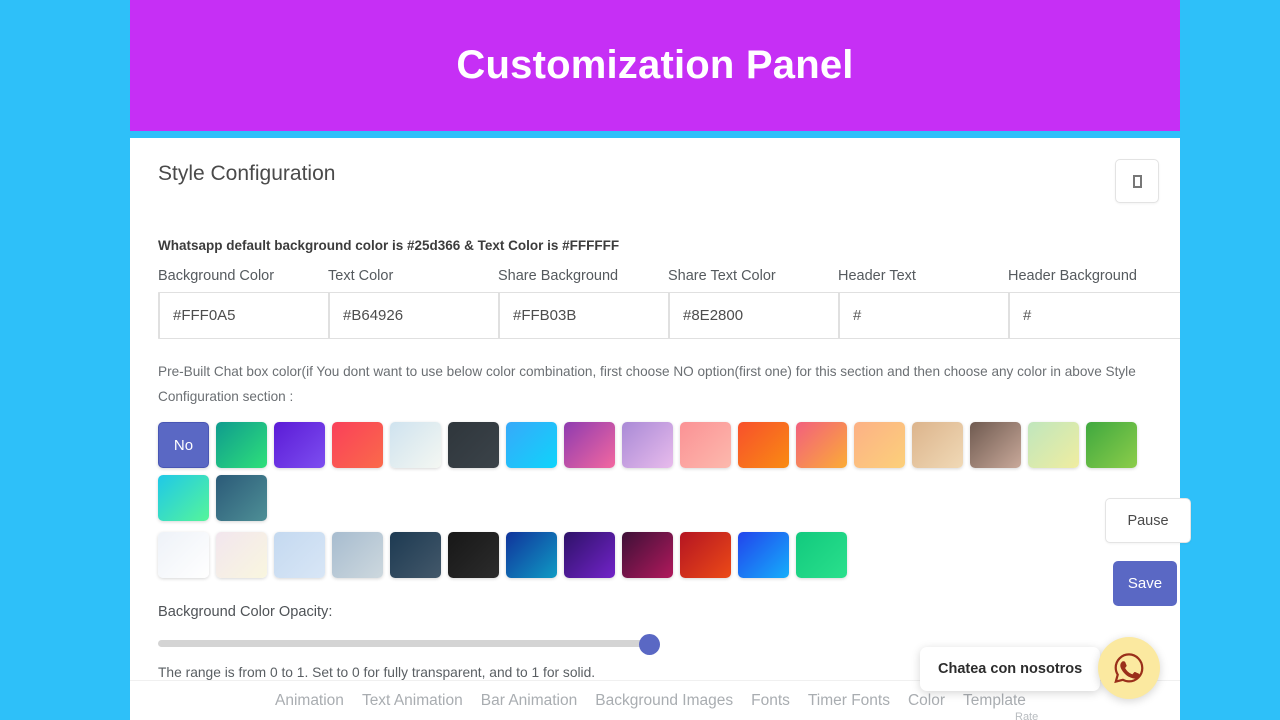  I want to click on swatch-navy-cyan, so click(531, 555).